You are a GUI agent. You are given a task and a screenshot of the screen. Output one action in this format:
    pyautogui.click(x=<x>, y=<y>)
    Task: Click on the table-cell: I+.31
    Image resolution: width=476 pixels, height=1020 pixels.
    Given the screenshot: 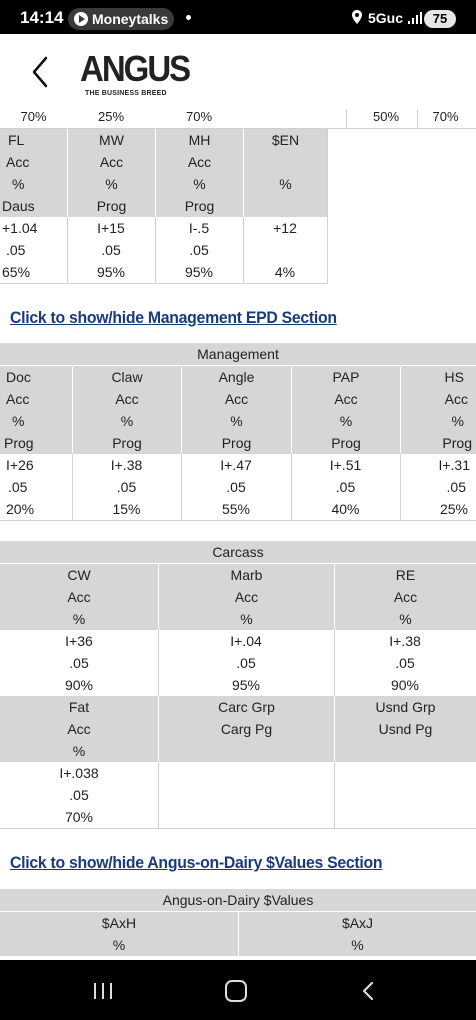 What is the action you would take?
    pyautogui.click(x=454, y=465)
    